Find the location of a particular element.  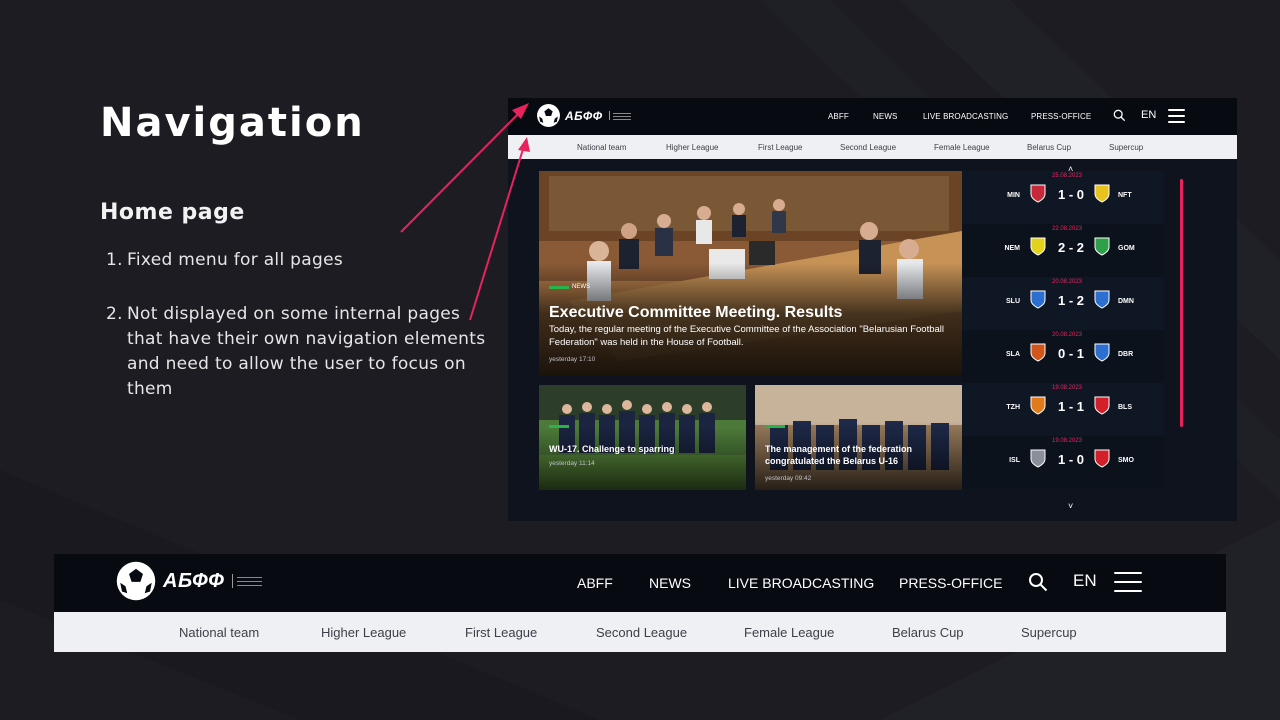

match-item: 25.08.2023 MIN 1 - 0 NFT is located at coordinates (1063, 197).